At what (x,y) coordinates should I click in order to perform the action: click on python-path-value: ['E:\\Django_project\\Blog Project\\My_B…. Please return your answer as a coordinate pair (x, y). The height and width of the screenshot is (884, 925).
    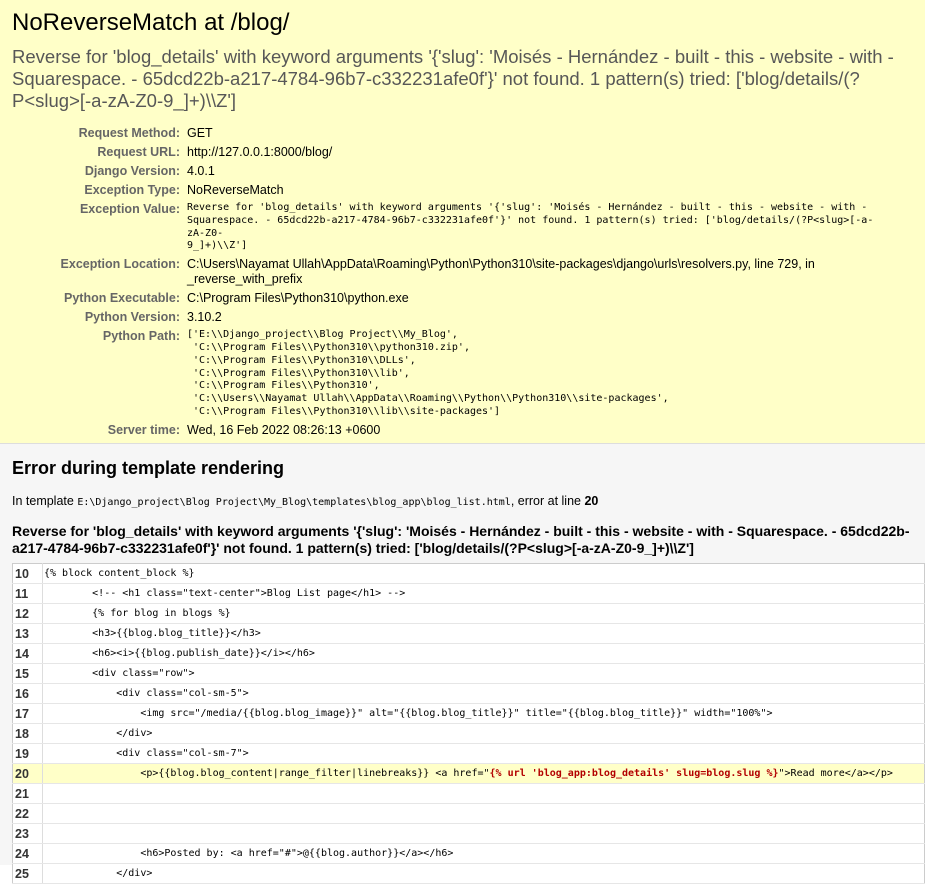
    Looking at the image, I should click on (428, 373).